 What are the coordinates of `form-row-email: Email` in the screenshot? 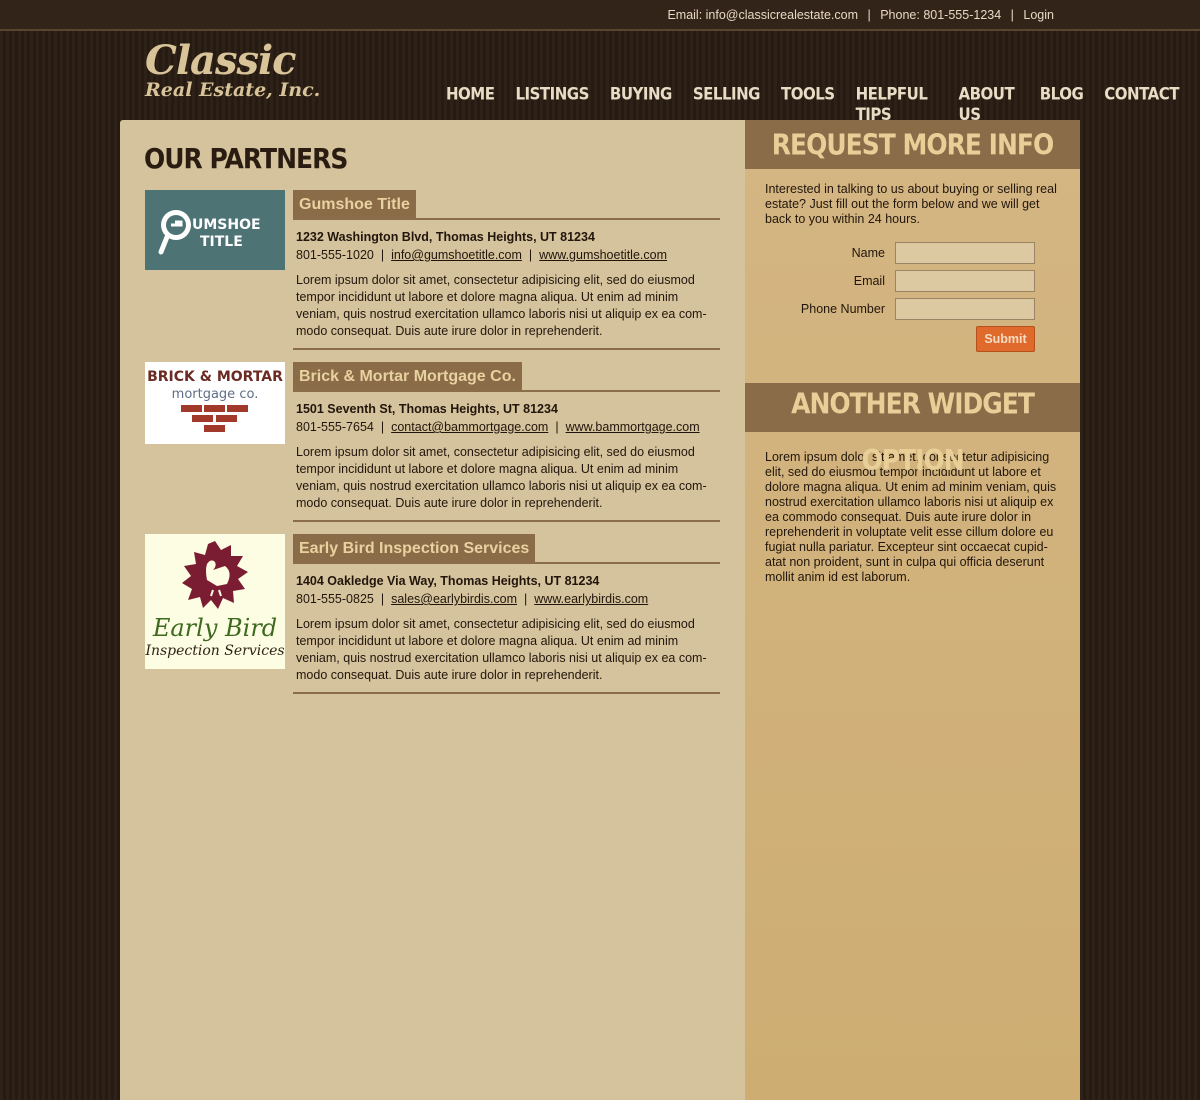 It's located at (912, 281).